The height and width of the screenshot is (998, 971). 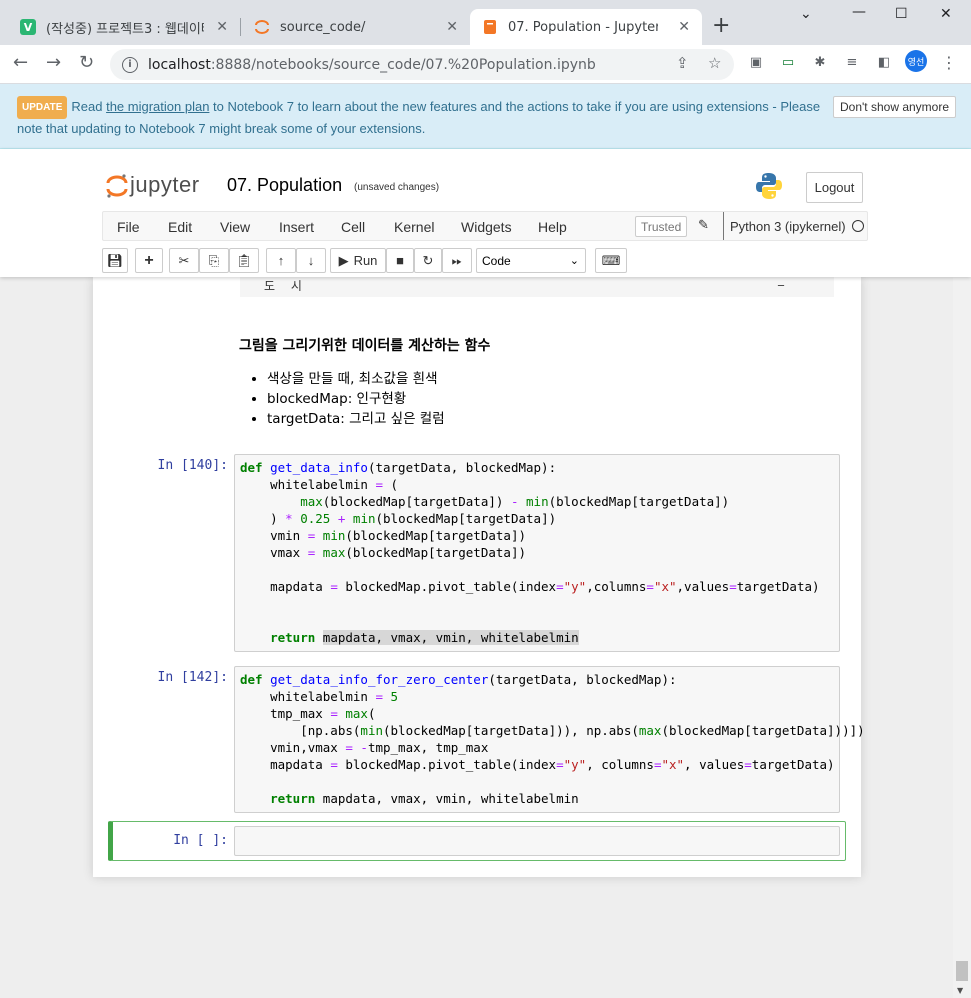 I want to click on kernel-name: Python 3 (ipykernel), so click(x=784, y=226).